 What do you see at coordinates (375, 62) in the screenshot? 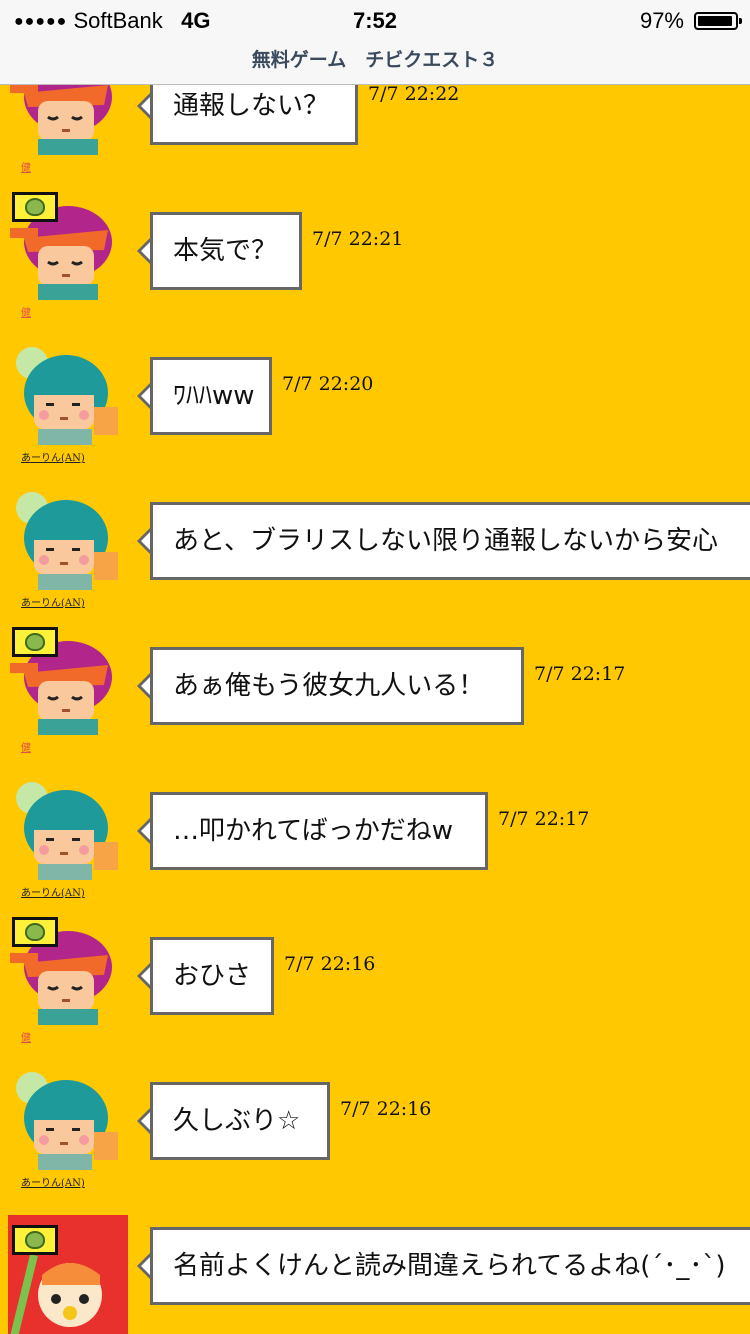
I see `page-title: 無料ゲーム チビクエスト３` at bounding box center [375, 62].